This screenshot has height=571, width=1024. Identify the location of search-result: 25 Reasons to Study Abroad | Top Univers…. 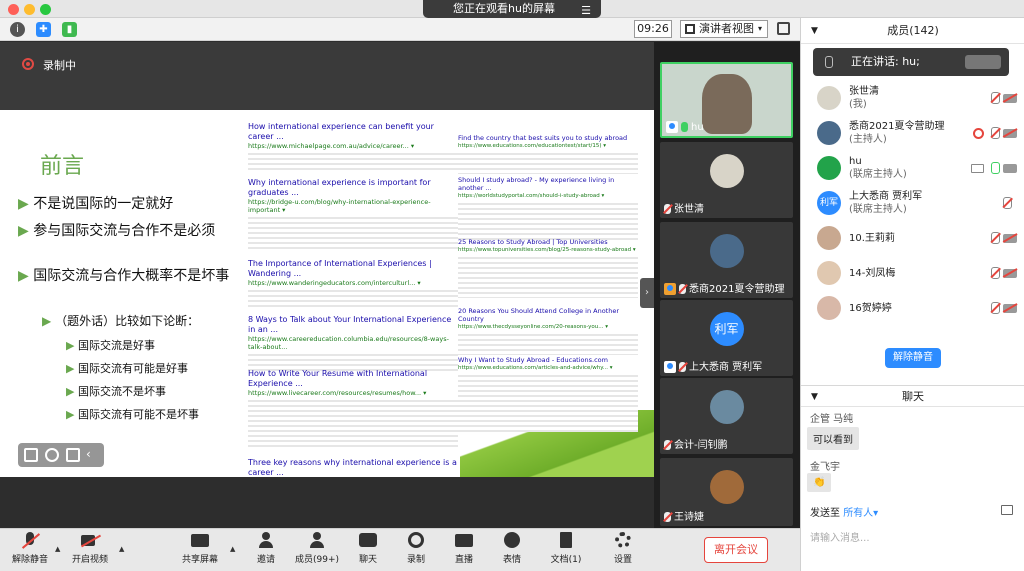
(548, 268).